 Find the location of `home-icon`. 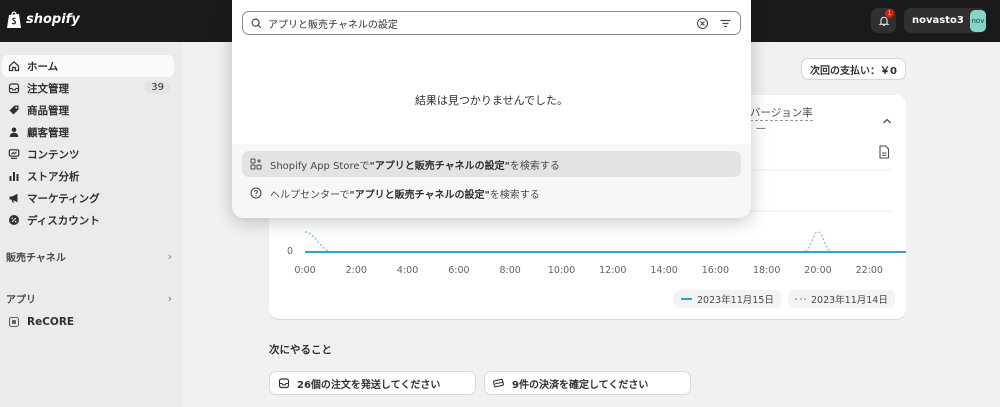

home-icon is located at coordinates (14, 66).